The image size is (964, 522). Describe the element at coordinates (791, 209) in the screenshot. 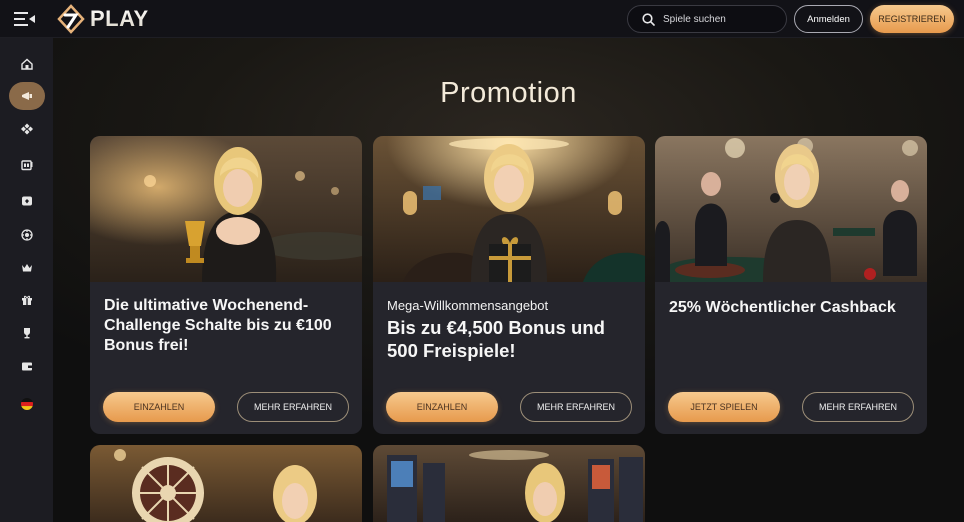

I see `promo-image-cashback` at that location.